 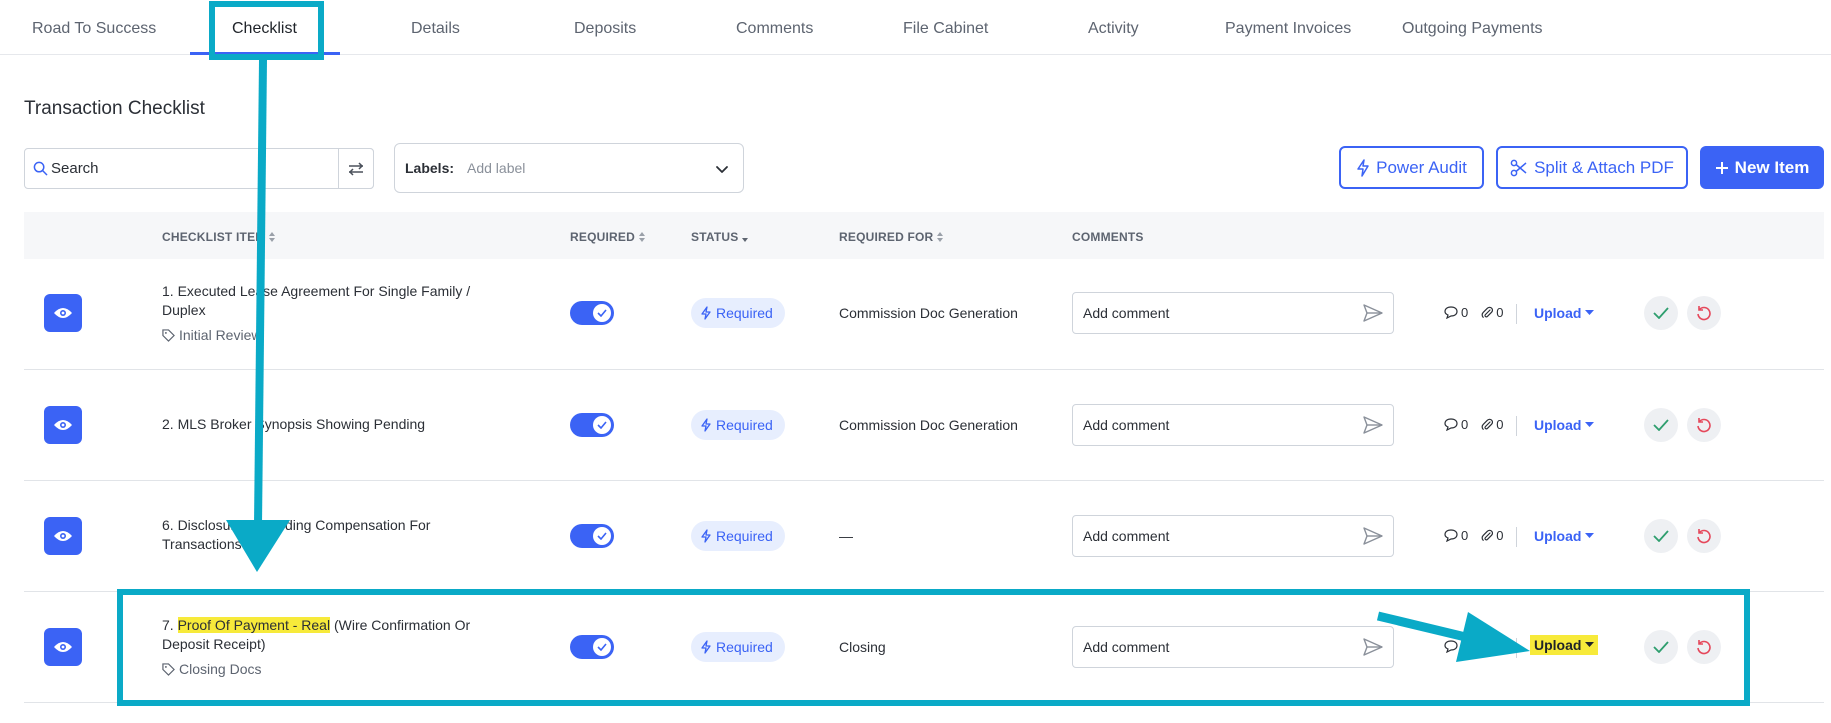 I want to click on arrow-head-down, so click(x=258, y=546).